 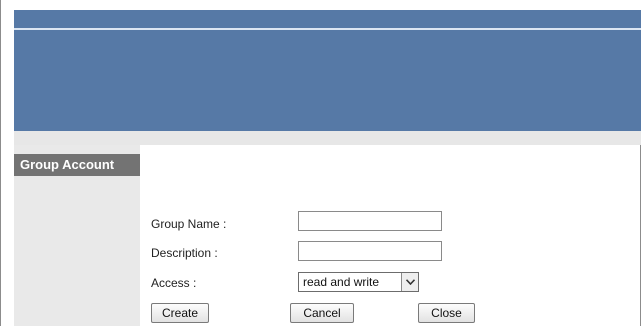 What do you see at coordinates (322, 313) in the screenshot?
I see `cancel-button: Cancel` at bounding box center [322, 313].